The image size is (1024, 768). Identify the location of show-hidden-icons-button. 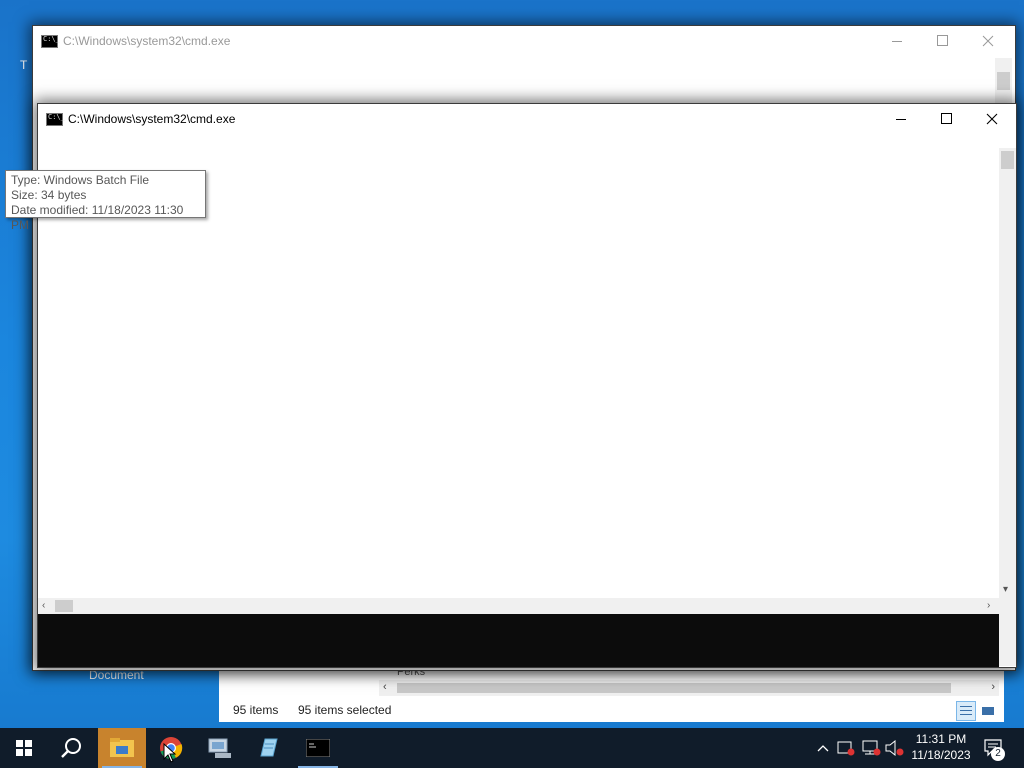
(823, 748).